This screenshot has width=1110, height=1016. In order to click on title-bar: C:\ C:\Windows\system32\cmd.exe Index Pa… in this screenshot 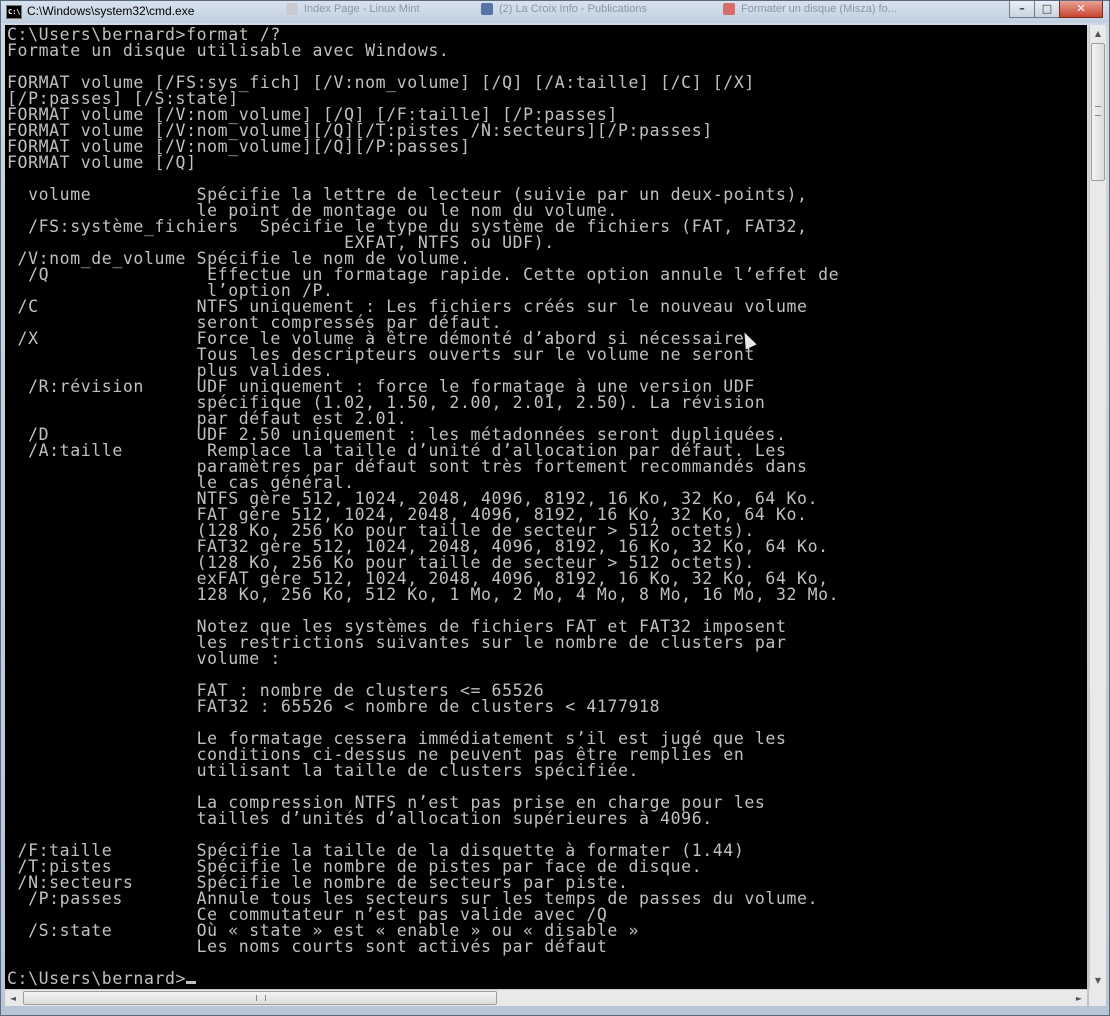, I will do `click(555, 12)`.